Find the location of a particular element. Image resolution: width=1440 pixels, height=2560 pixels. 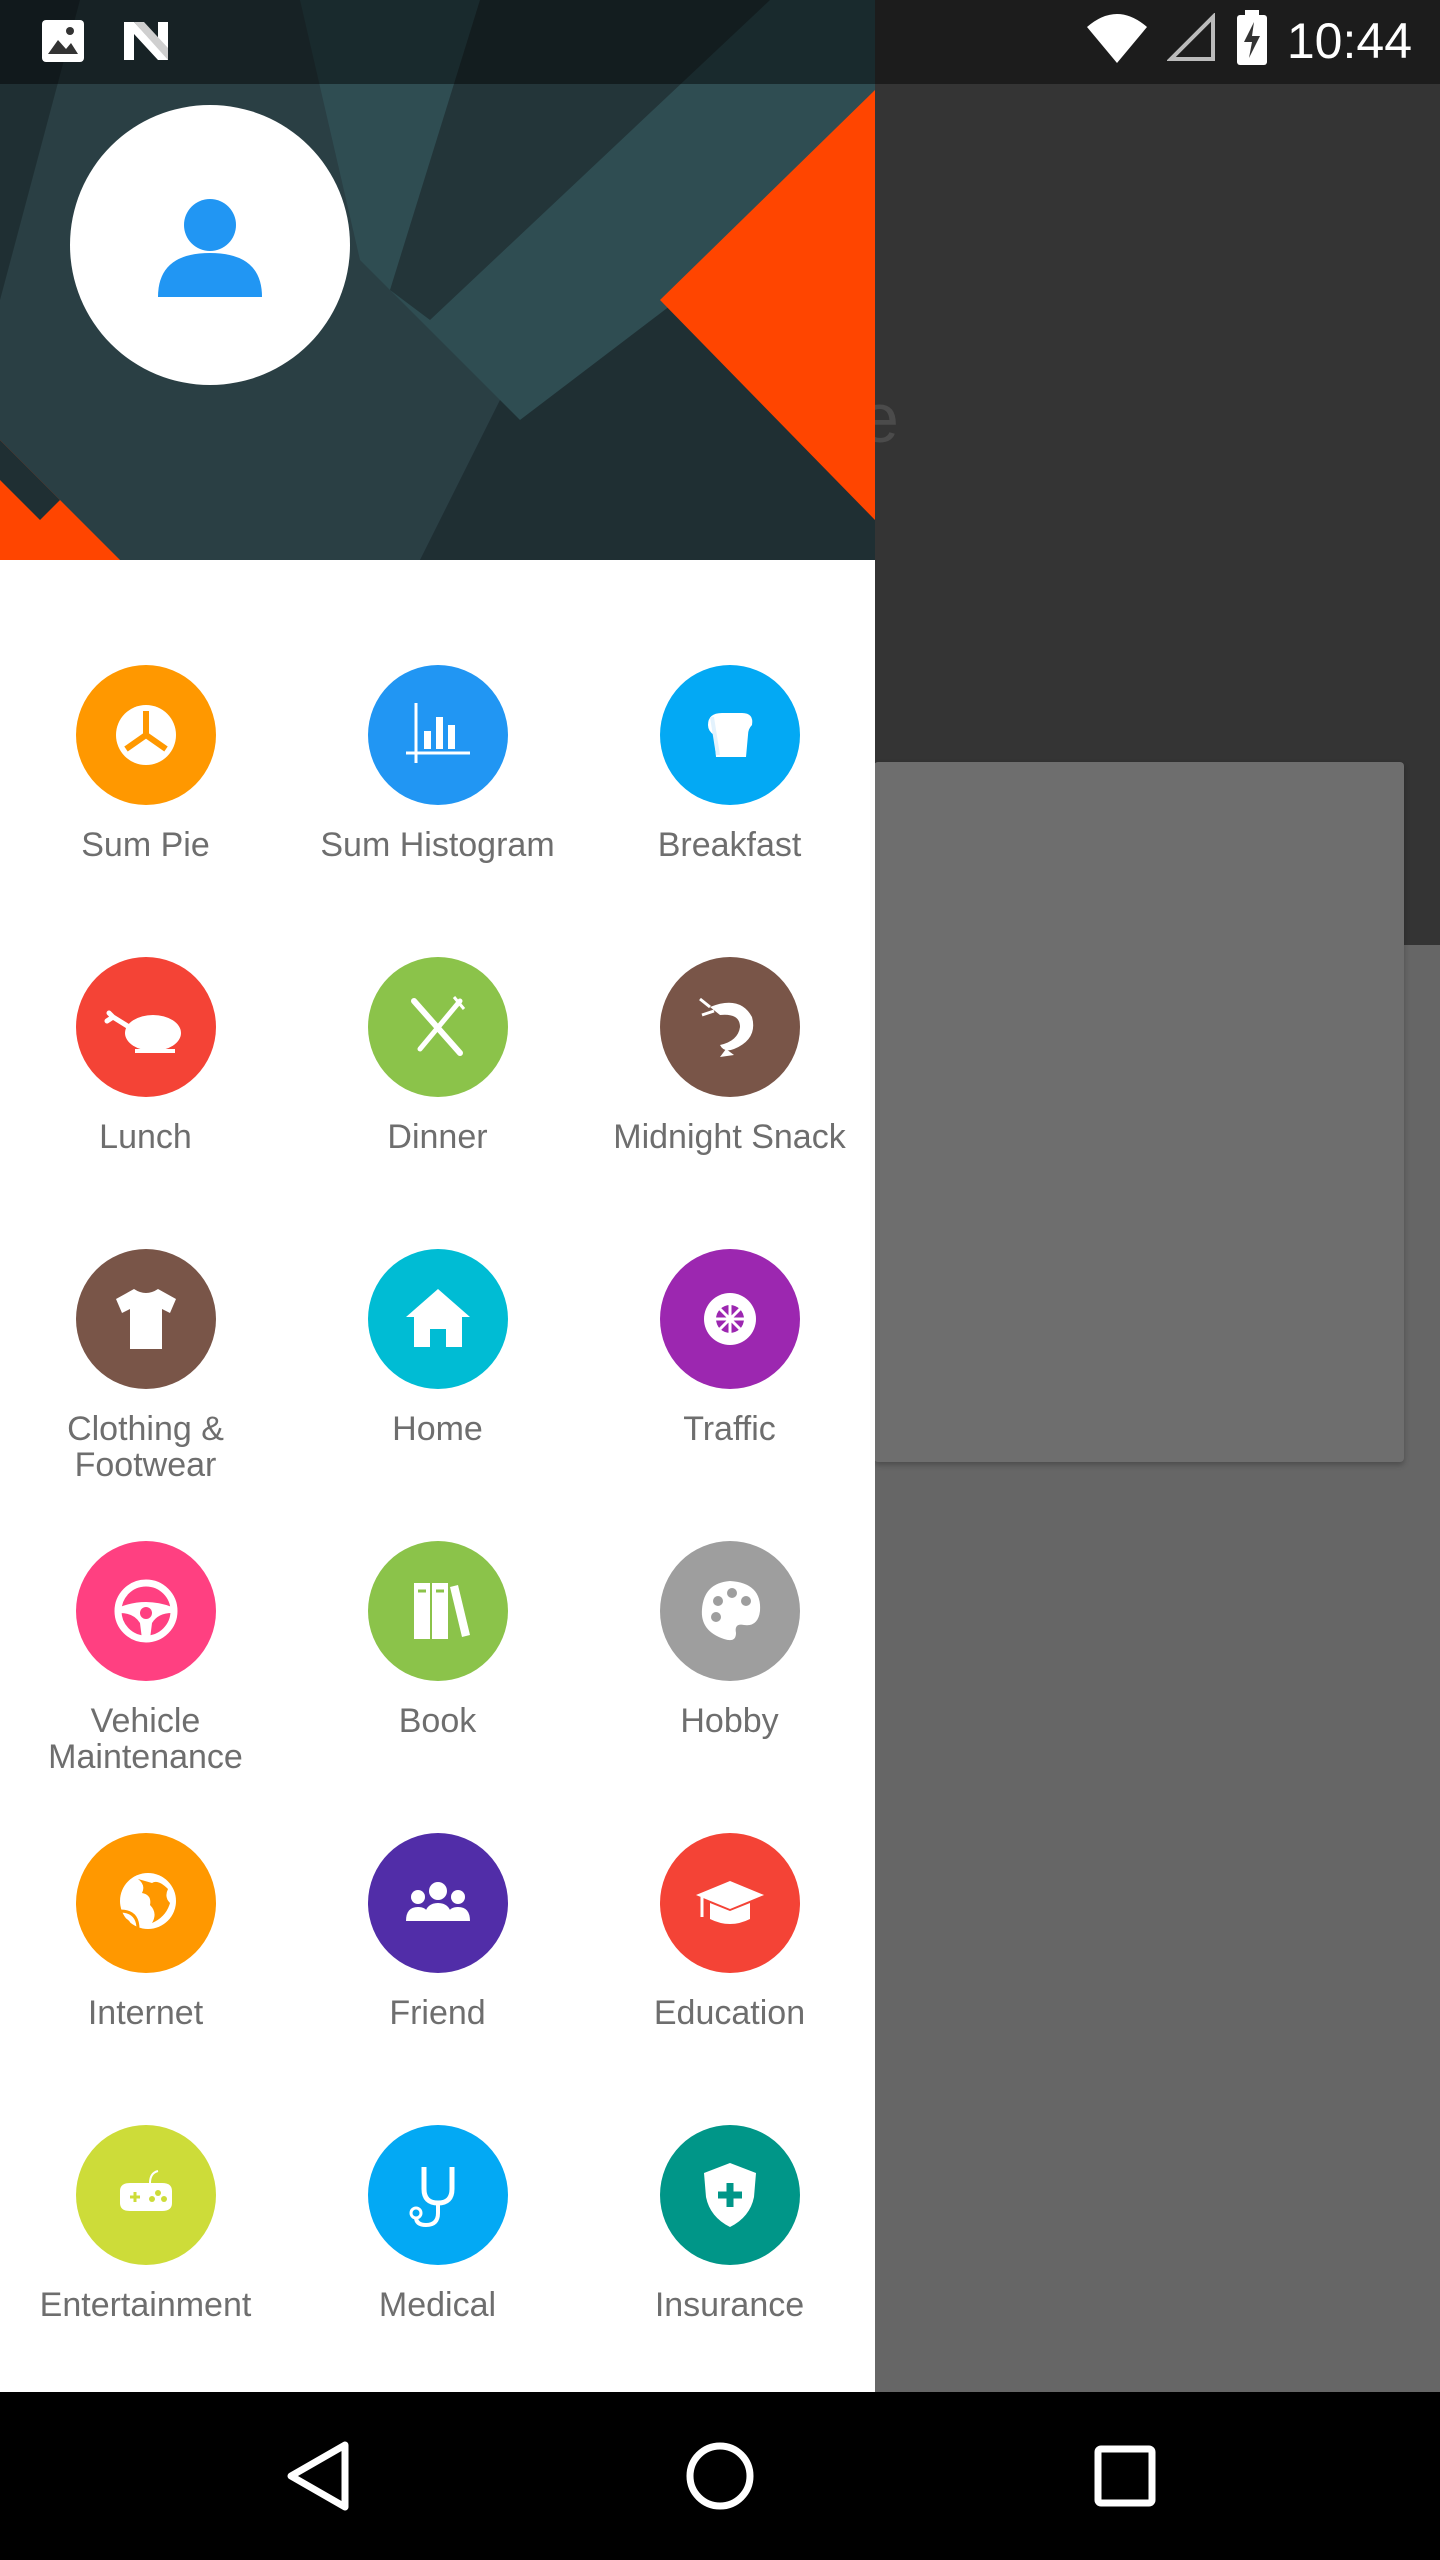

image-icon is located at coordinates (63, 43).